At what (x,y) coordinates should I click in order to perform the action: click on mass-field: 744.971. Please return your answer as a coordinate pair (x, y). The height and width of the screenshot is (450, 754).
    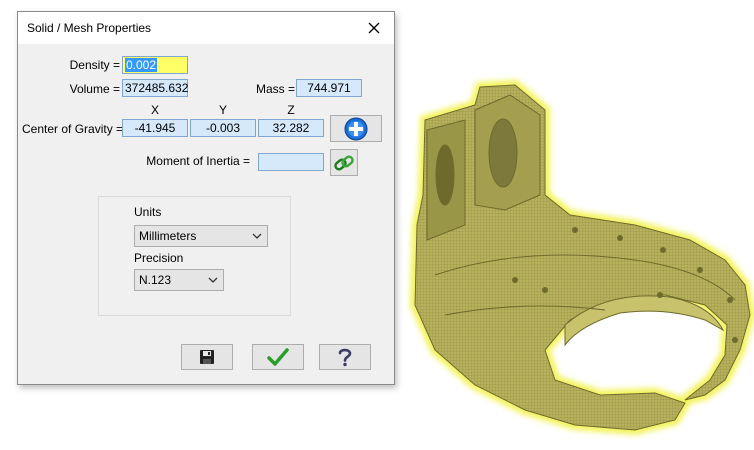
    Looking at the image, I should click on (329, 88).